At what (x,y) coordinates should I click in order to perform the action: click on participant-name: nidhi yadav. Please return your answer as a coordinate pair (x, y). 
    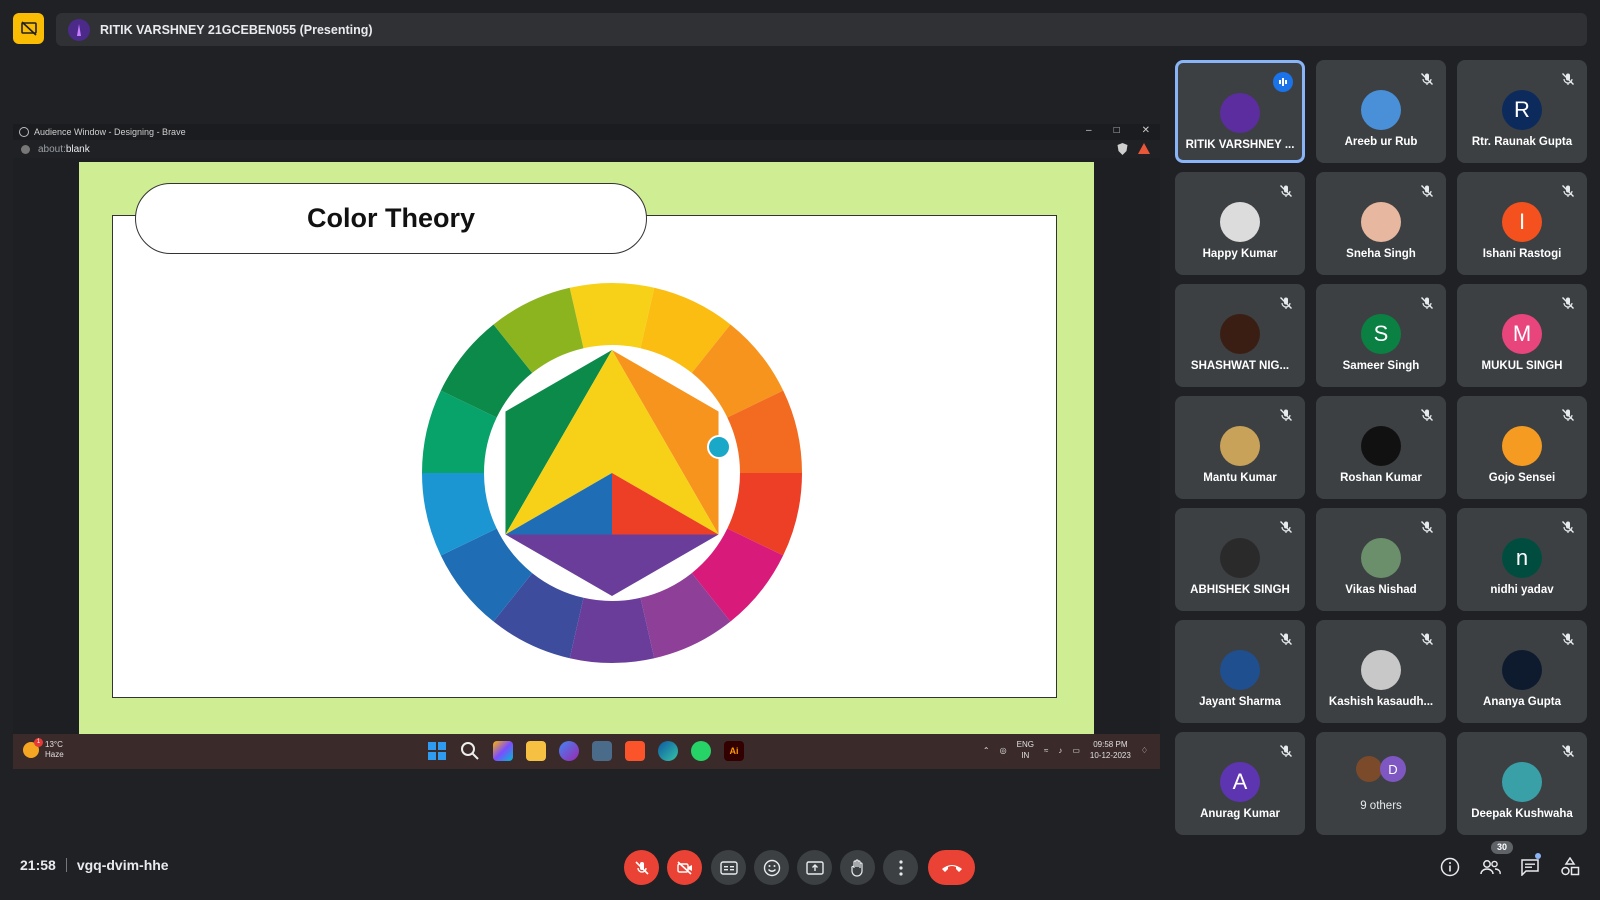
    Looking at the image, I should click on (1522, 590).